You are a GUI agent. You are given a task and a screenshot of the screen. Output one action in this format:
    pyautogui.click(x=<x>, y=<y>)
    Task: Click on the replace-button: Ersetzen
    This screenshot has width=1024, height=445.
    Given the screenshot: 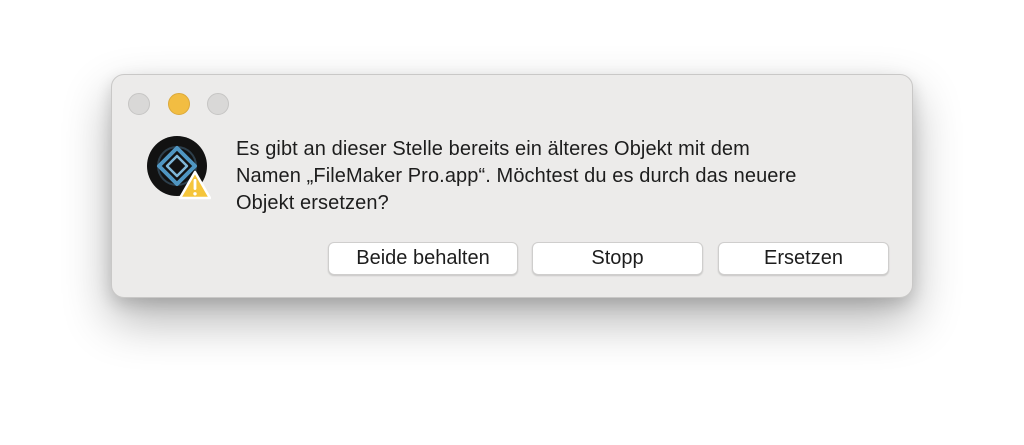 What is the action you would take?
    pyautogui.click(x=803, y=258)
    